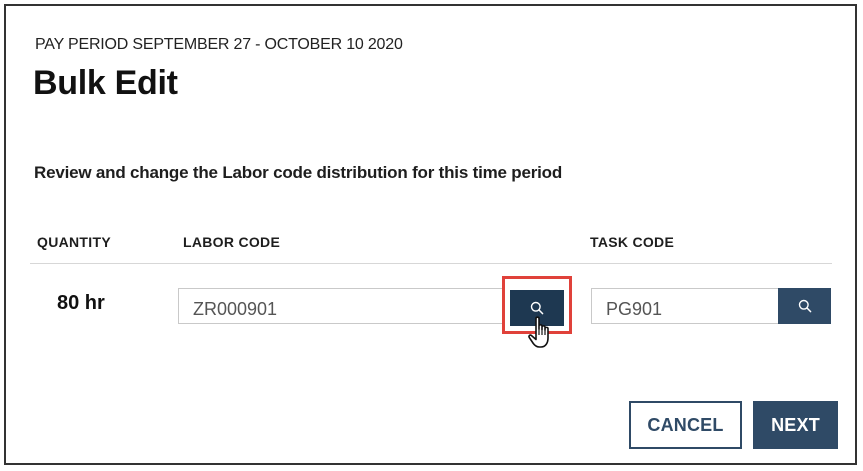 The image size is (863, 471). I want to click on task-code-input, so click(686, 306).